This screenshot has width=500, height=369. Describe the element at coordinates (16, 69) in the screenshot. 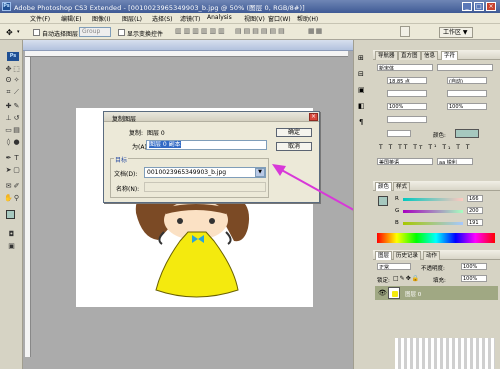

I see `marquee-tool-icon: ⬚` at that location.